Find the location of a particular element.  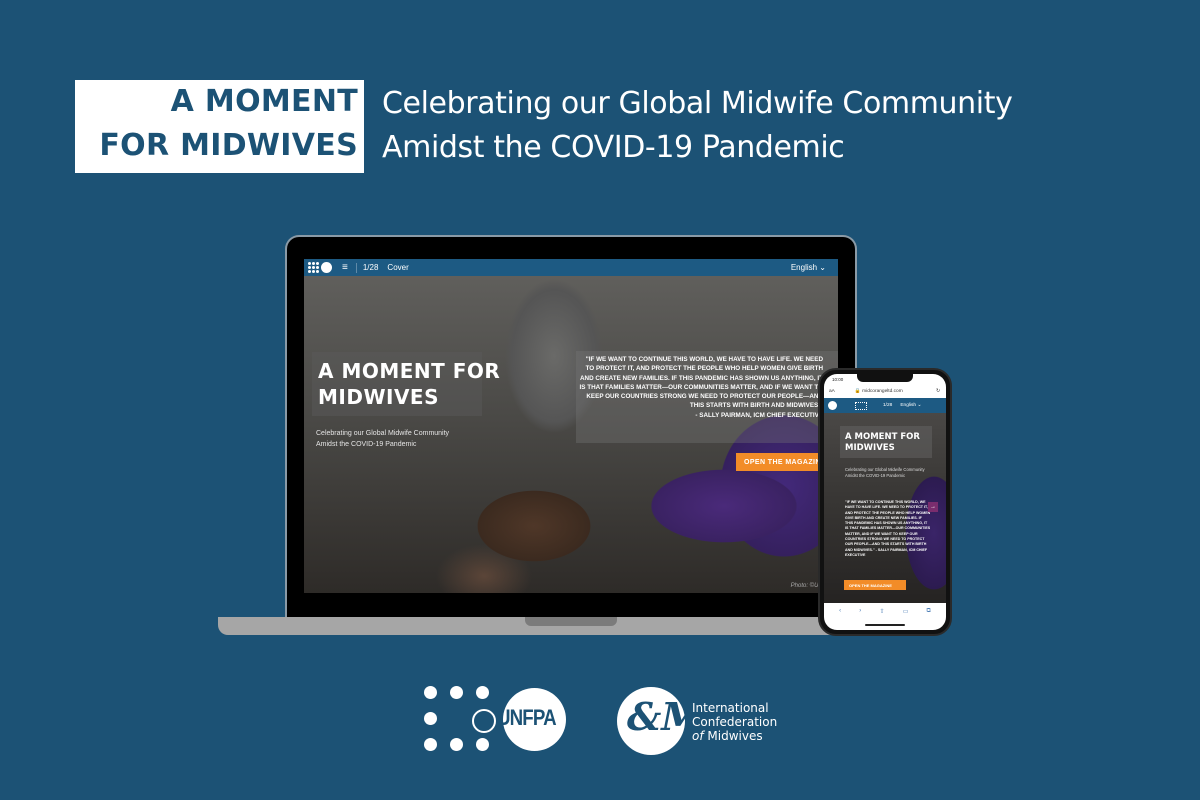

tabs-icon: ⧉ is located at coordinates (929, 619).